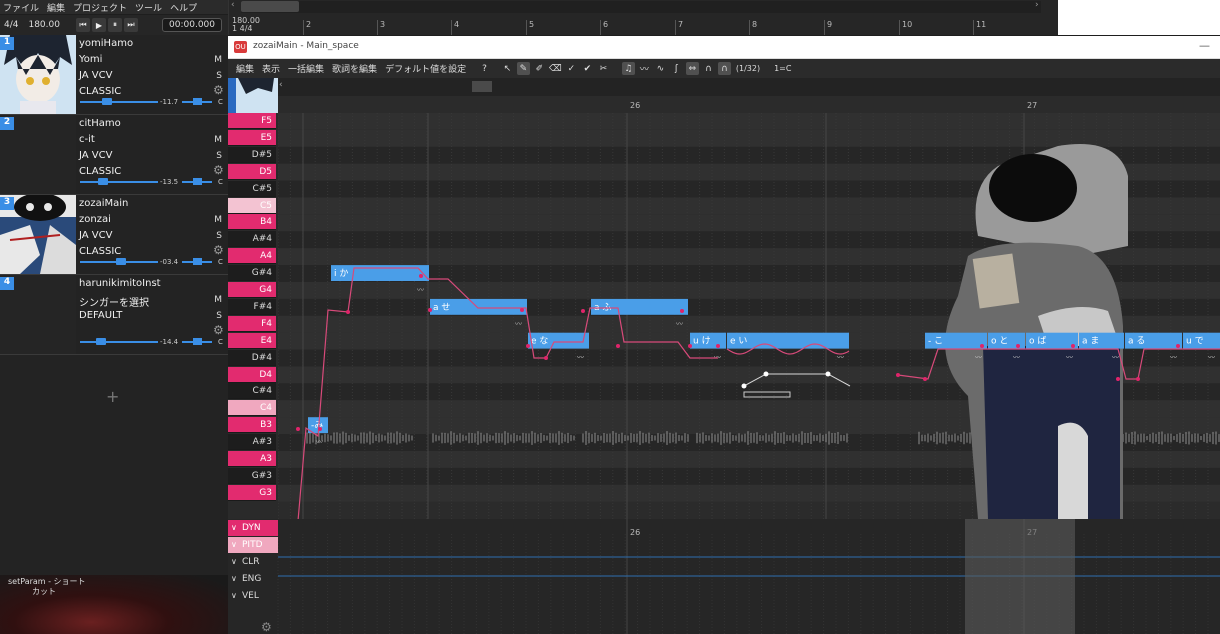 The height and width of the screenshot is (634, 1220). Describe the element at coordinates (587, 68) in the screenshot. I see `overwrite-pitch-tool-icon: ✔` at that location.